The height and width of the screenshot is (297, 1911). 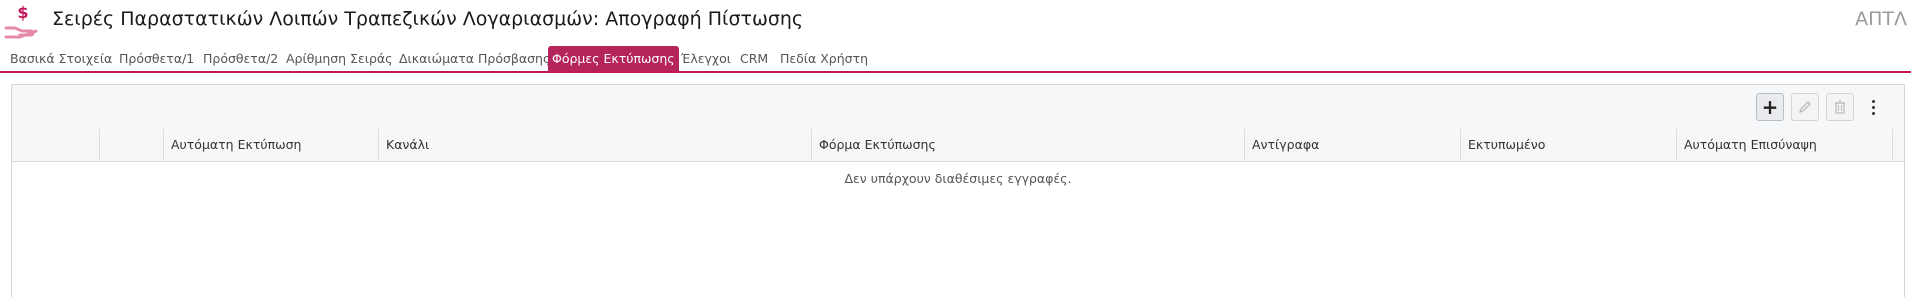 I want to click on plus-icon: +, so click(x=1770, y=107).